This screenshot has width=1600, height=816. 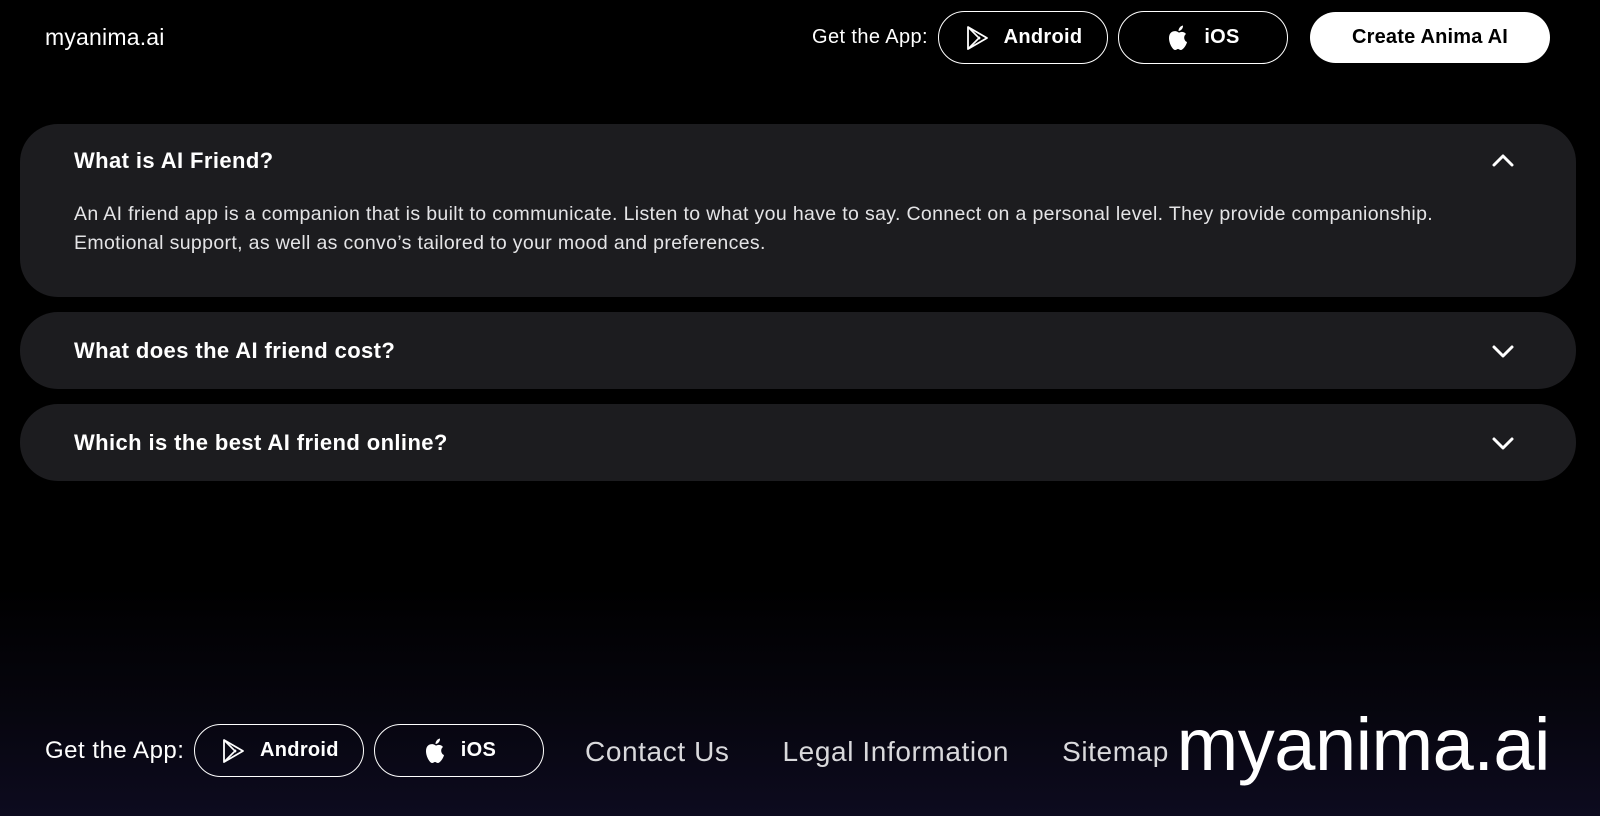 What do you see at coordinates (1503, 161) in the screenshot?
I see `chevron-up-icon` at bounding box center [1503, 161].